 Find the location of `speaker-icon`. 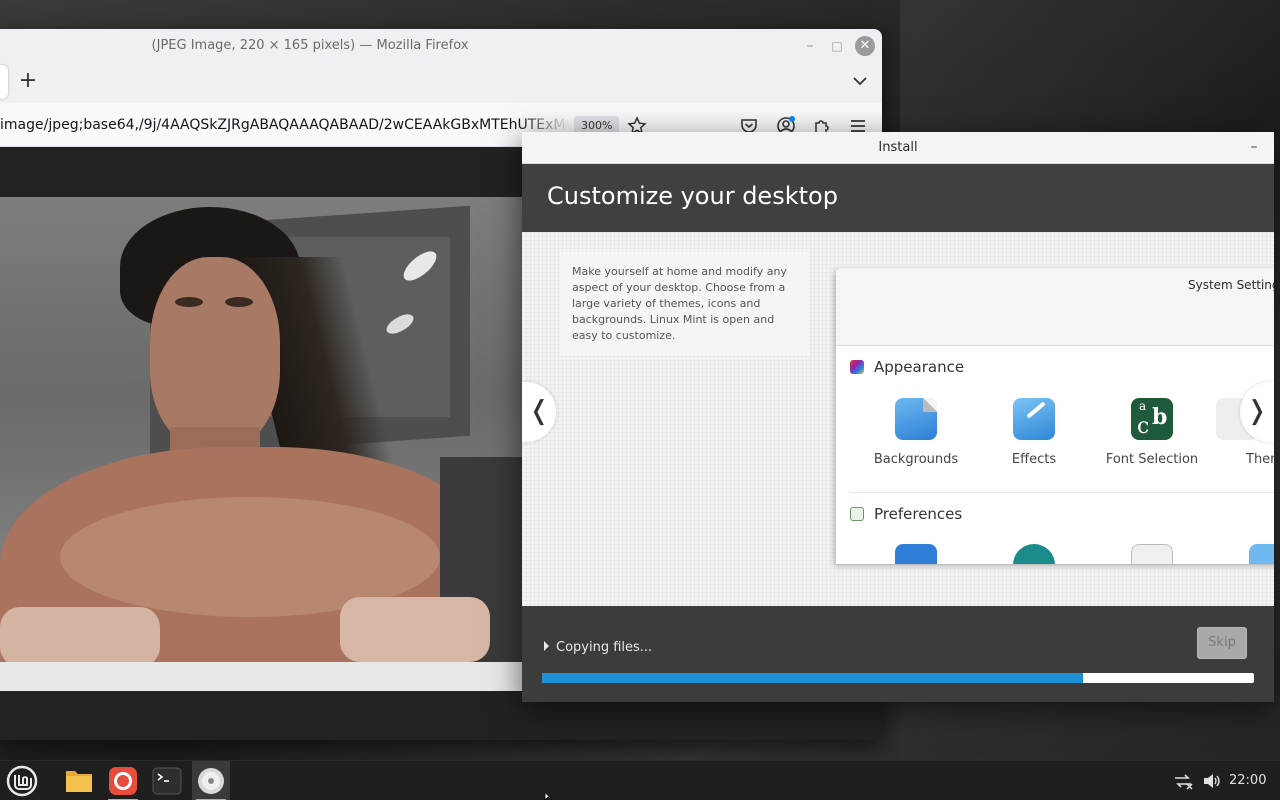

speaker-icon is located at coordinates (1212, 781).